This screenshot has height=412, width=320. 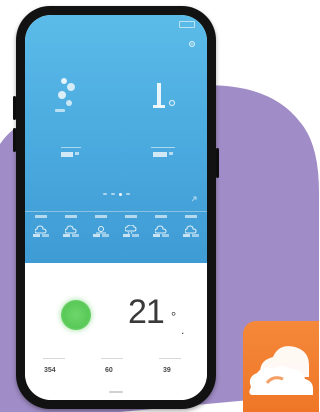 I want to click on wind-icon, so click(x=65, y=95).